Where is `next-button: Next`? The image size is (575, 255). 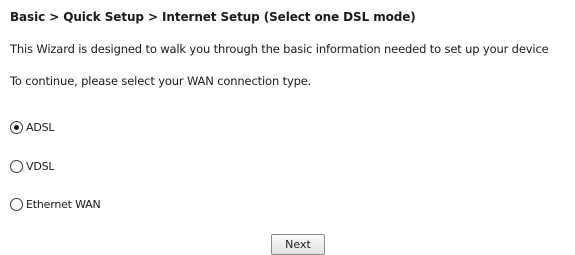 next-button: Next is located at coordinates (298, 244).